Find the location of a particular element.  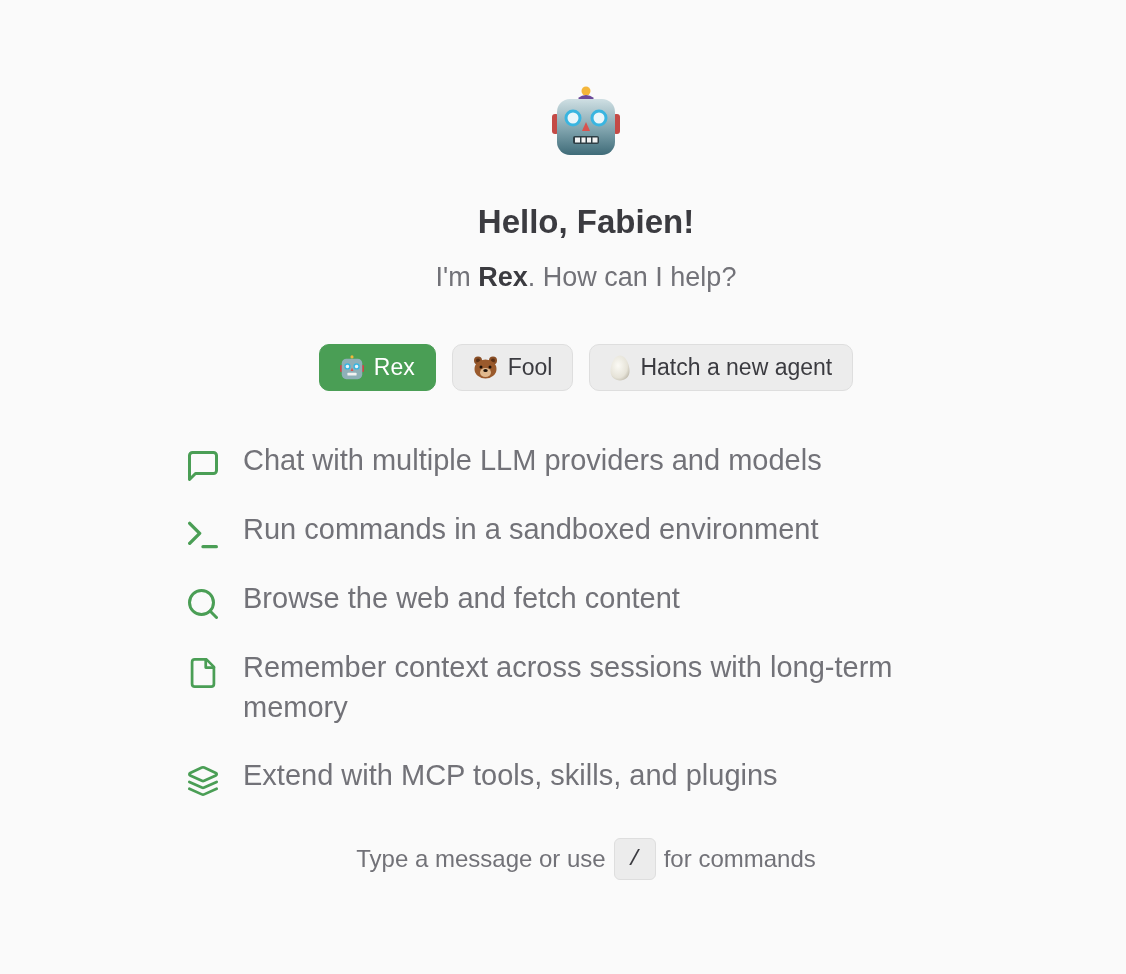

hatch-agent-button: Hatch a new agent is located at coordinates (721, 367).